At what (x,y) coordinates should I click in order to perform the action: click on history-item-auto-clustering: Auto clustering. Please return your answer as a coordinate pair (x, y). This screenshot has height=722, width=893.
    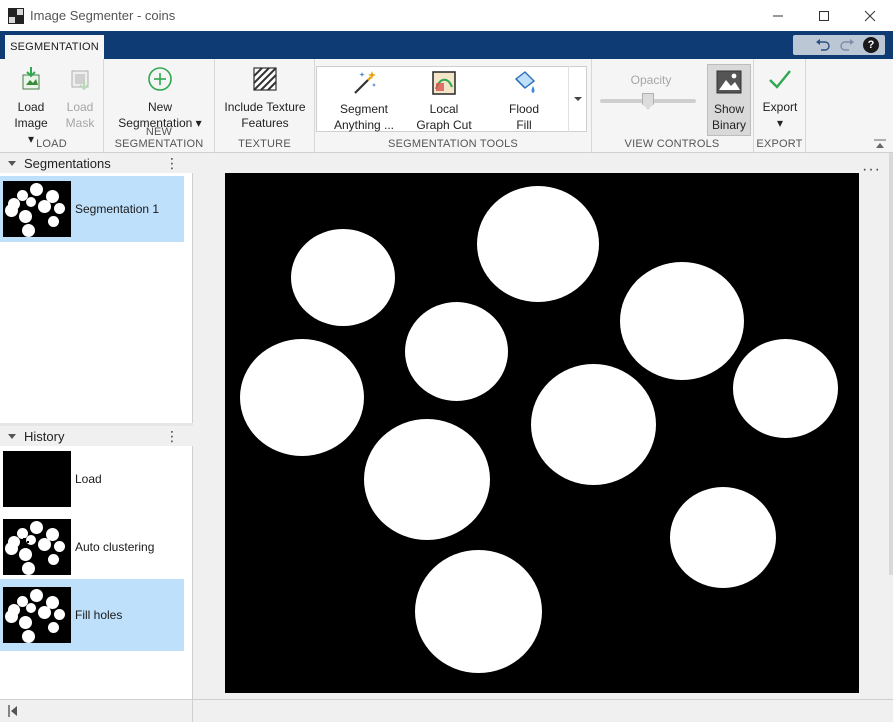
    Looking at the image, I should click on (92, 547).